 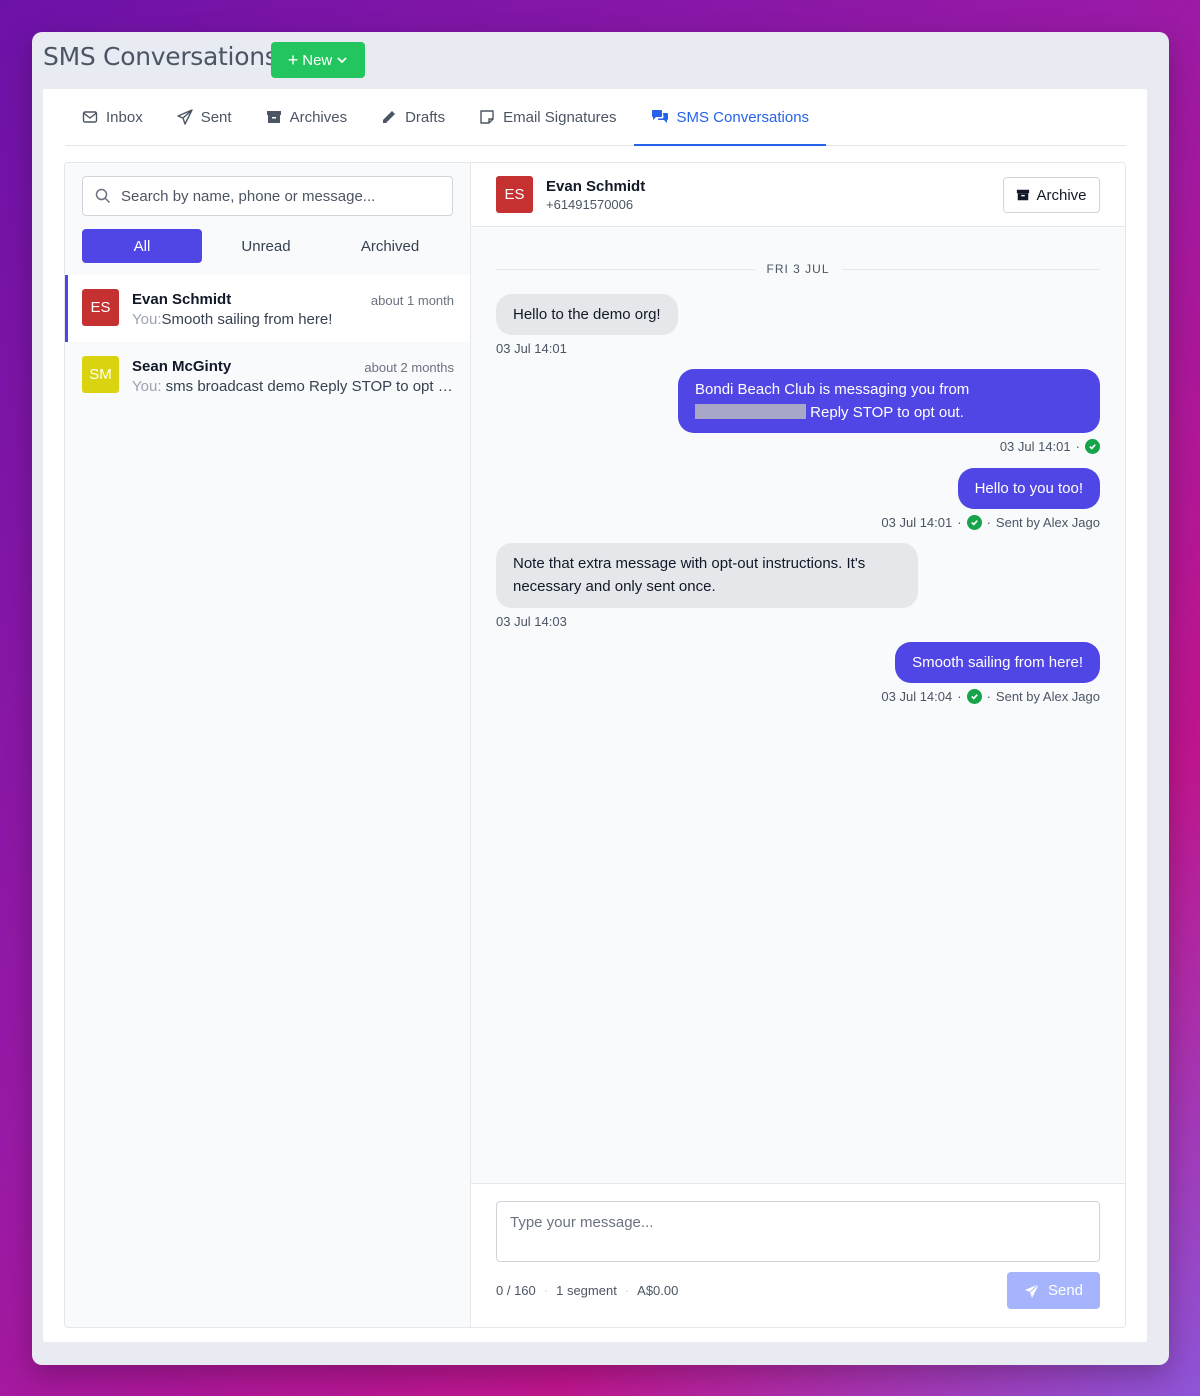 I want to click on tab-sent: Sent, so click(x=204, y=117).